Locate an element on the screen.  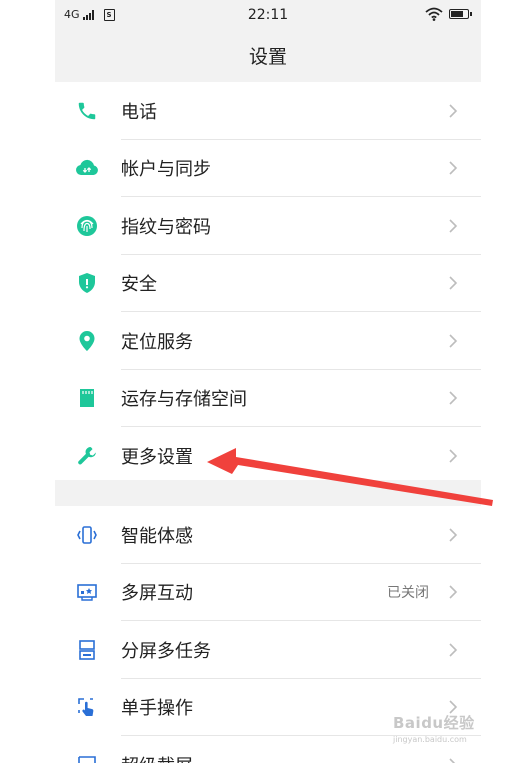
clock: 22:11 is located at coordinates (268, 15).